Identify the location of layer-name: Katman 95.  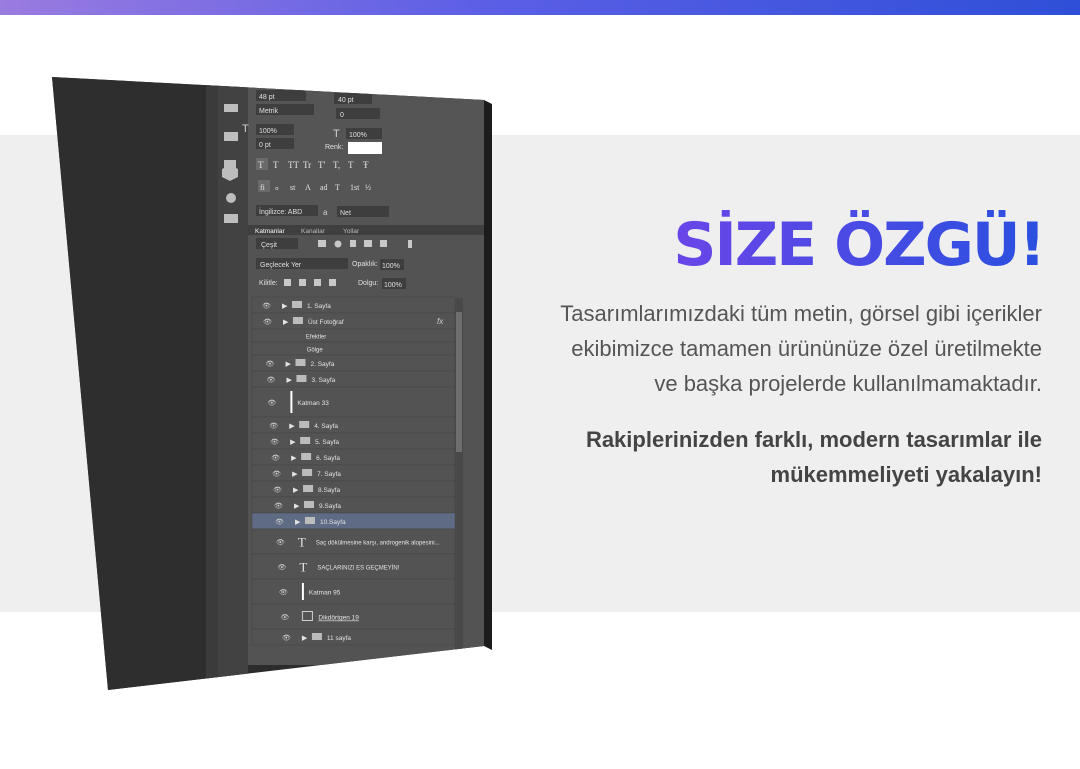
(325, 593).